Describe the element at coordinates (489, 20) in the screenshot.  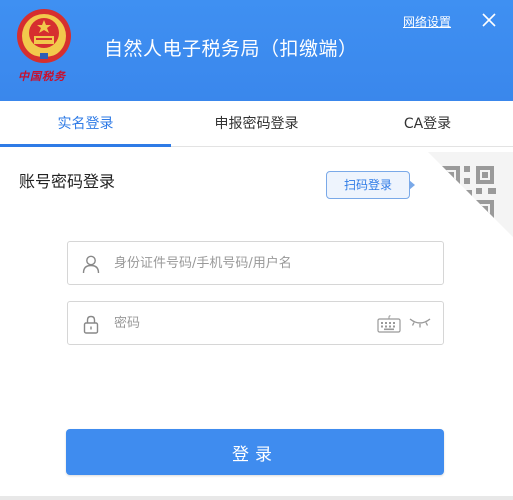
I see `close-icon` at that location.